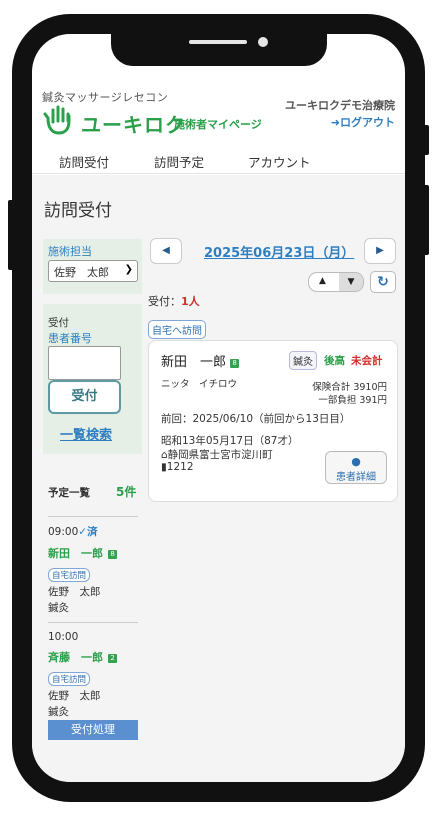 This screenshot has height=820, width=437. I want to click on room-number: ▮1212, so click(177, 467).